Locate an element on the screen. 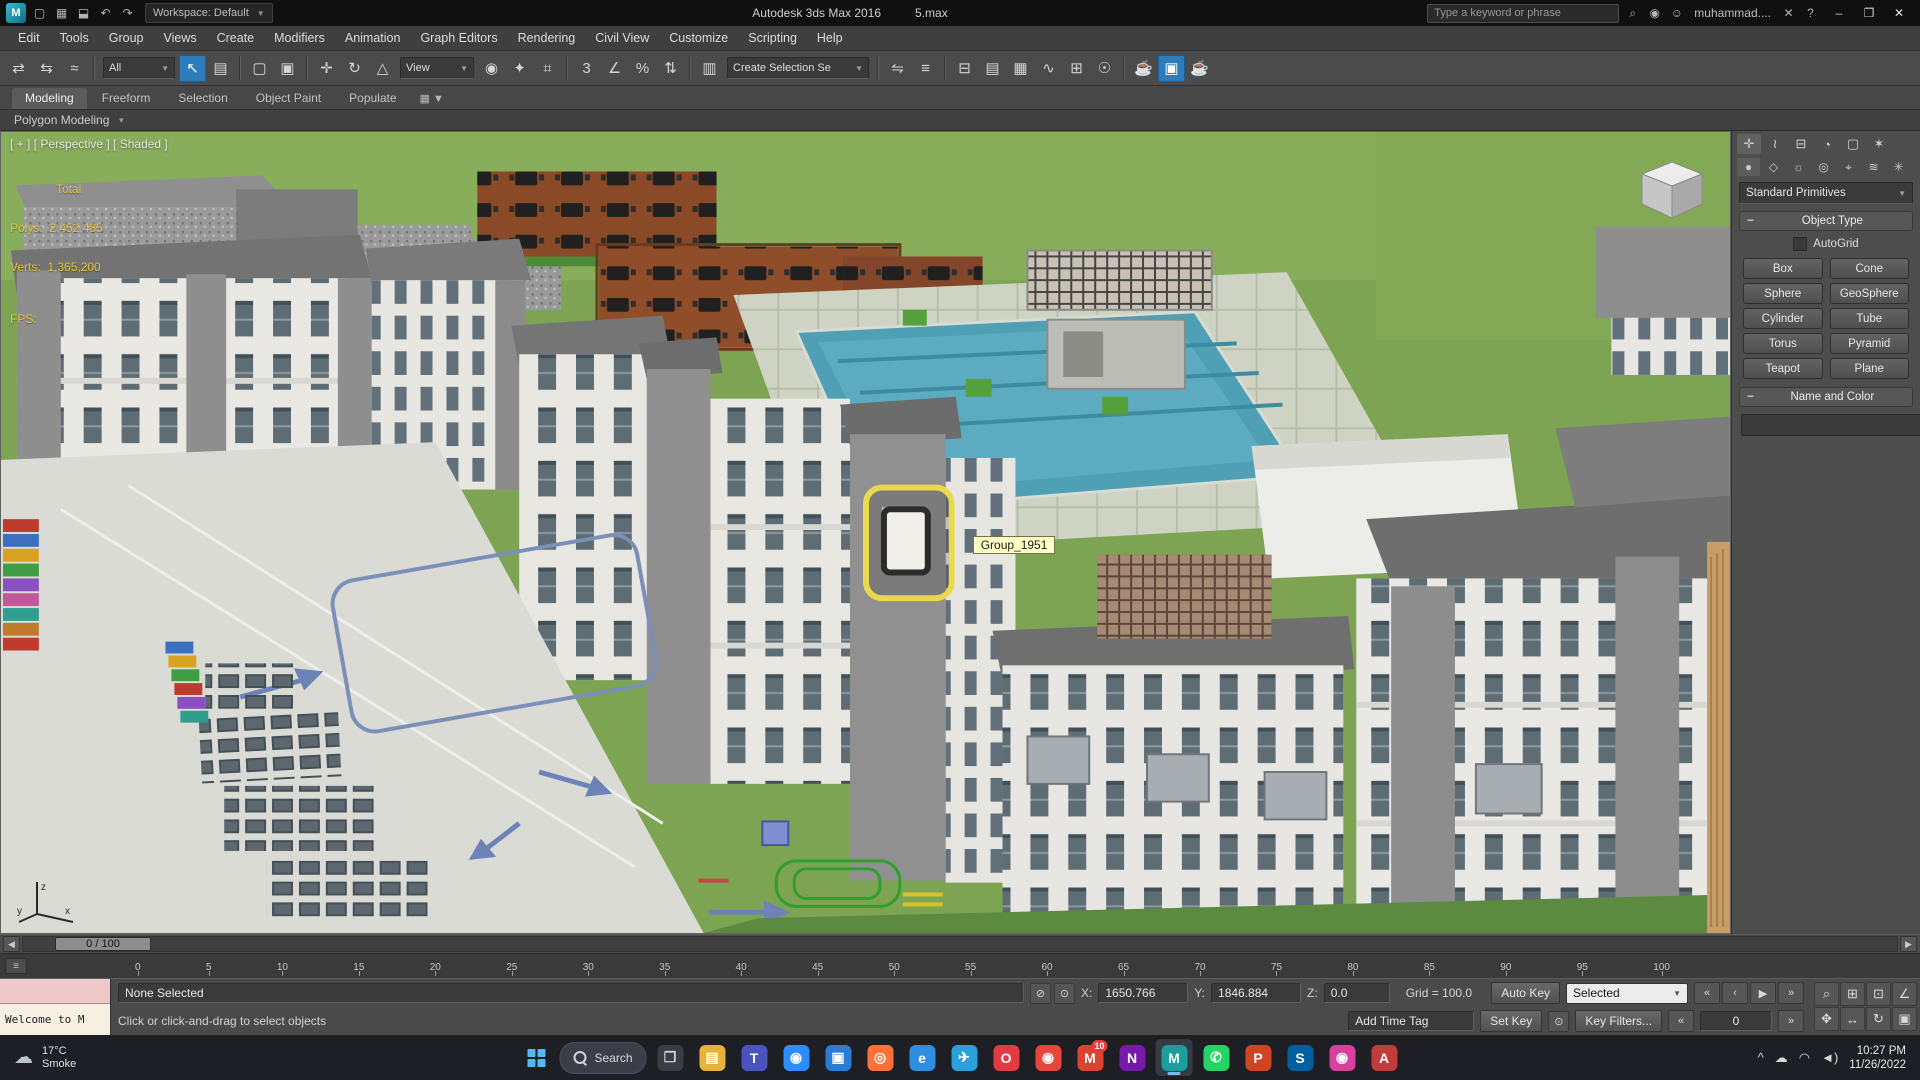 The width and height of the screenshot is (1920, 1080). previous-frame-button: ‹ is located at coordinates (1735, 993).